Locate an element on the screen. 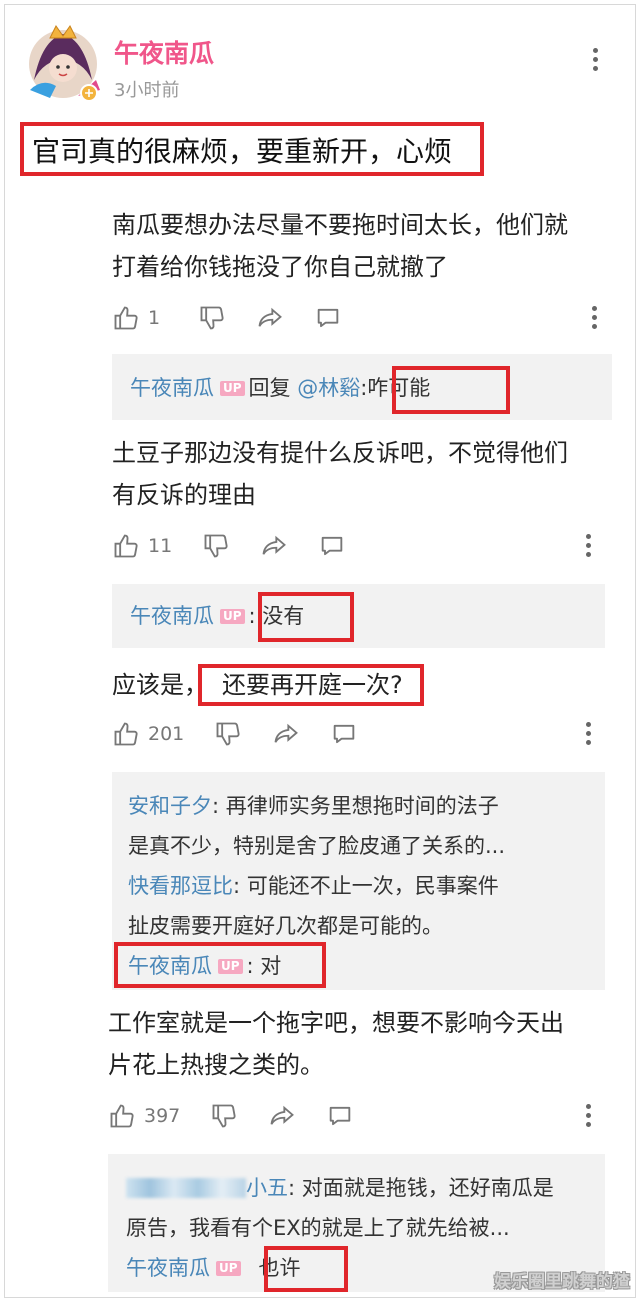 The height and width of the screenshot is (1302, 640). post-text: 官司真的很麻烦，要重新开，心烦 is located at coordinates (242, 151).